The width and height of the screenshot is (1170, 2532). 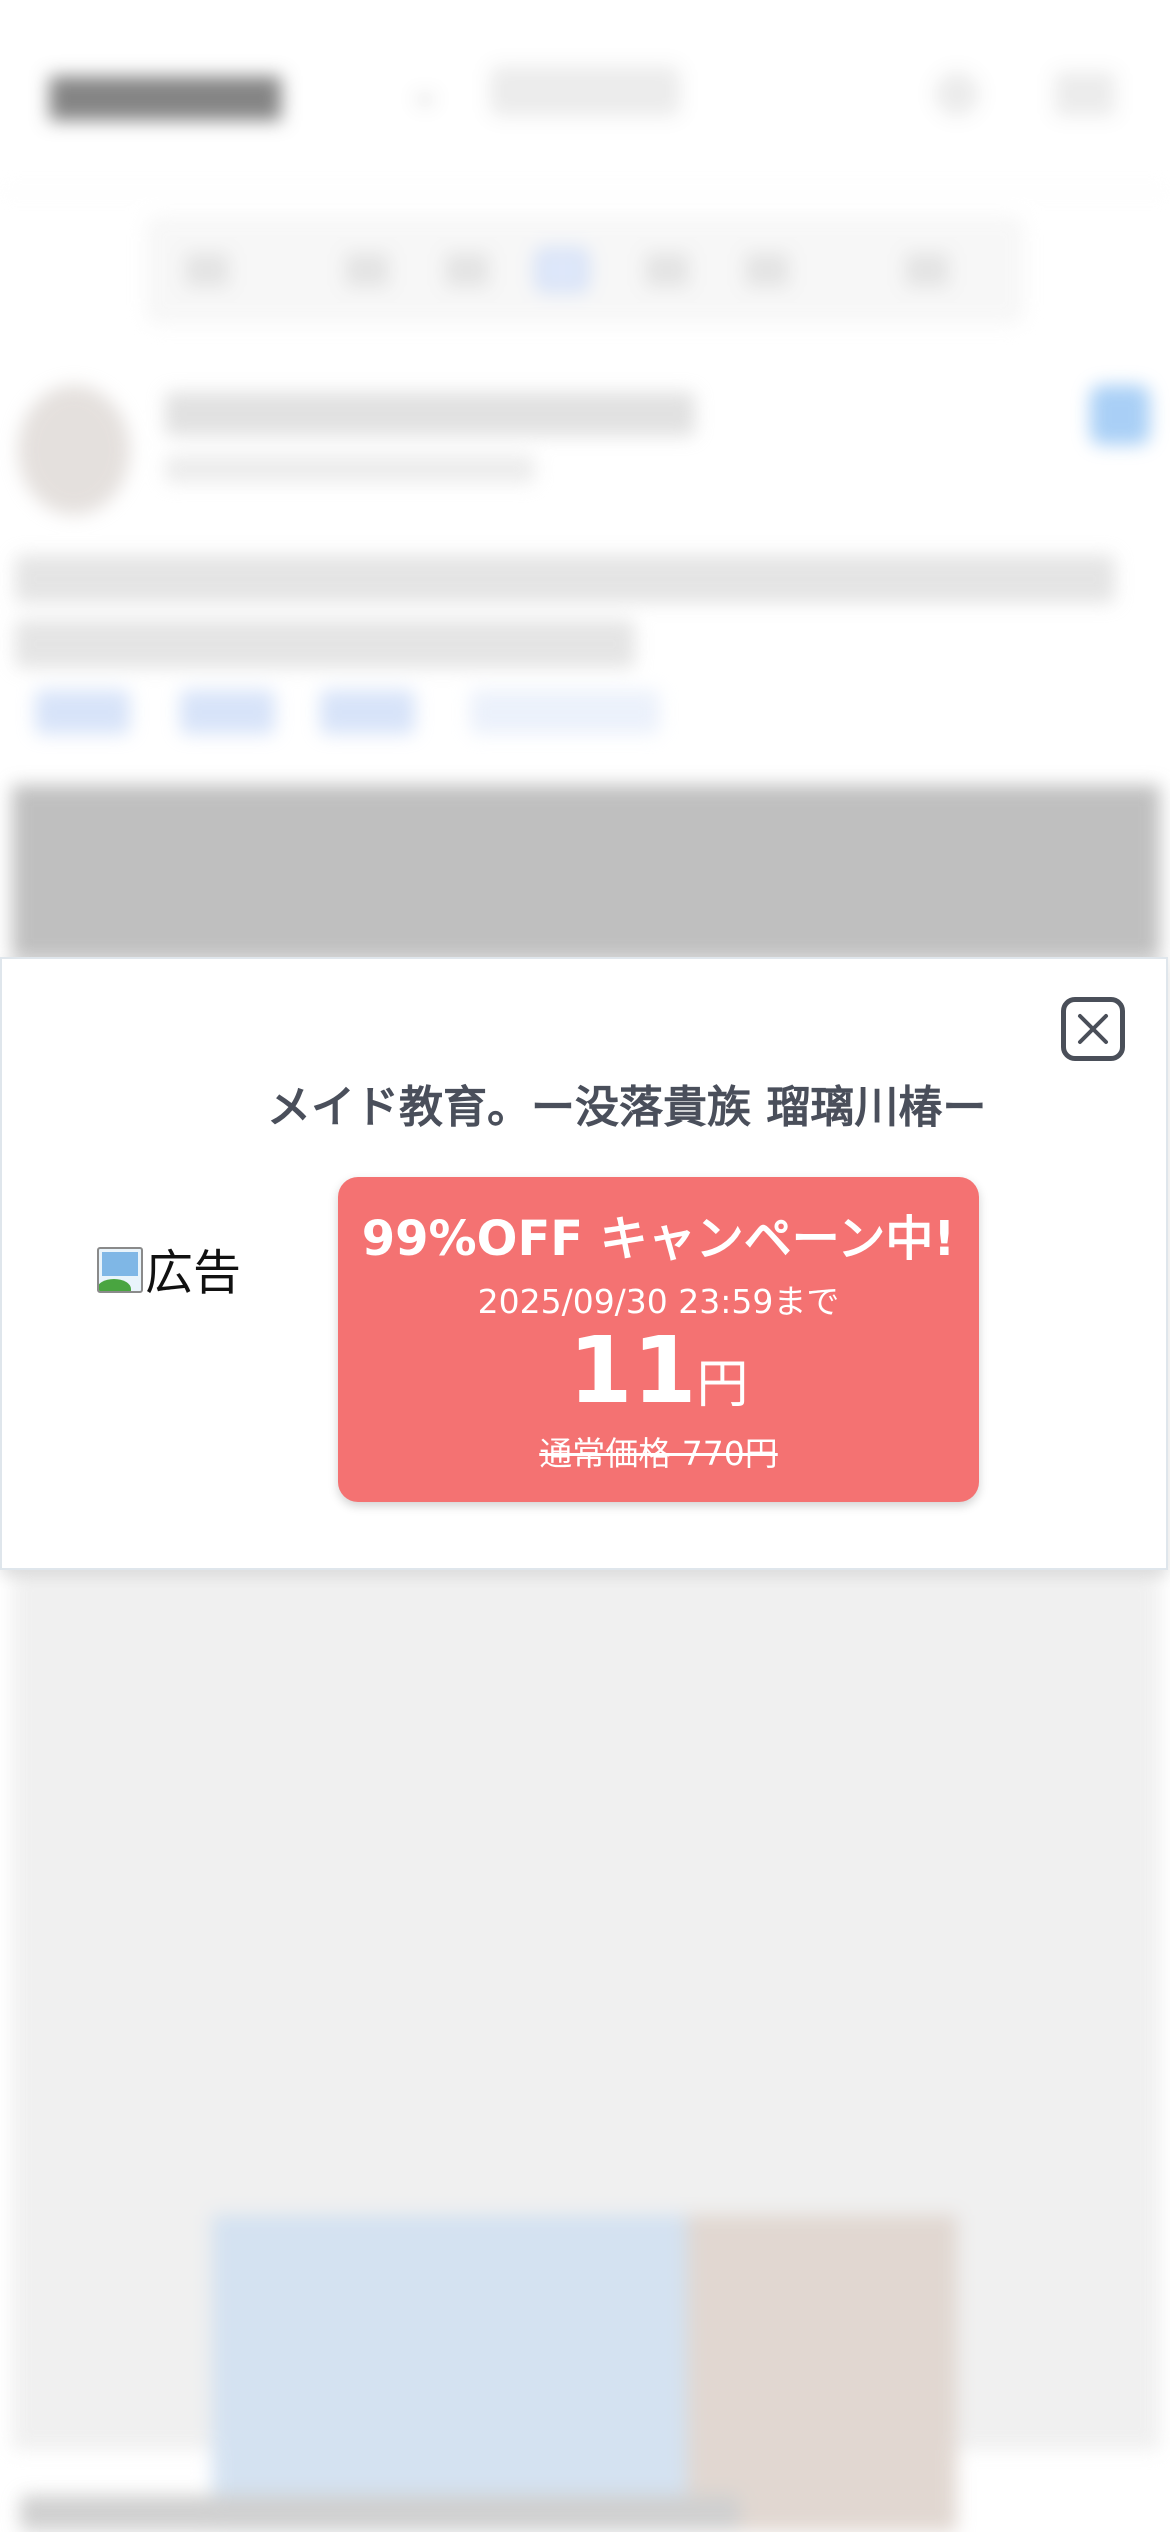 I want to click on ad-image-alt-text: 広告, so click(x=193, y=1273).